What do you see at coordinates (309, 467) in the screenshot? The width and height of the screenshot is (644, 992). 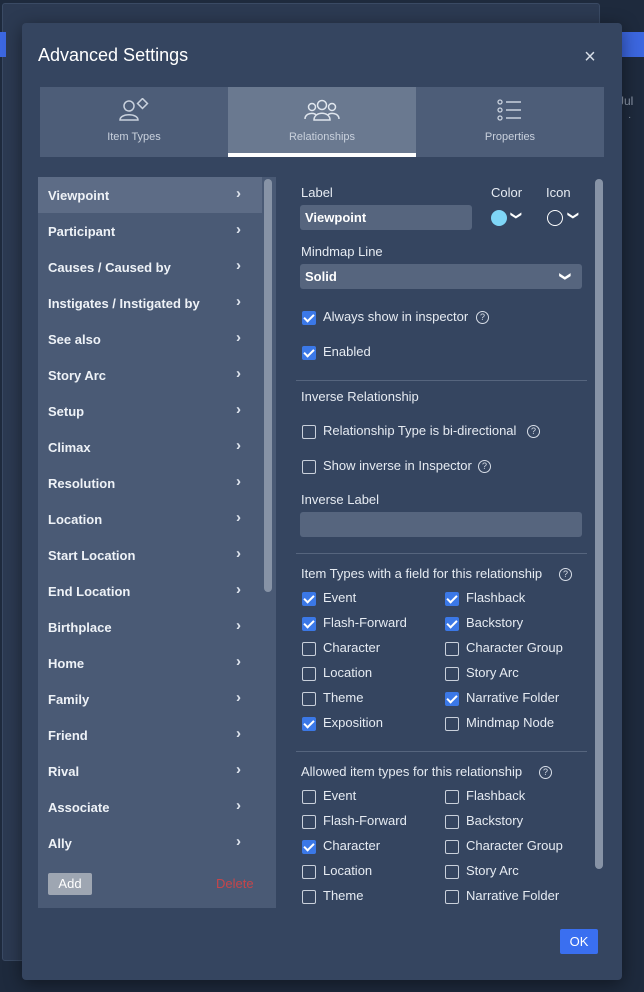 I see `show-inverse-checkbox` at bounding box center [309, 467].